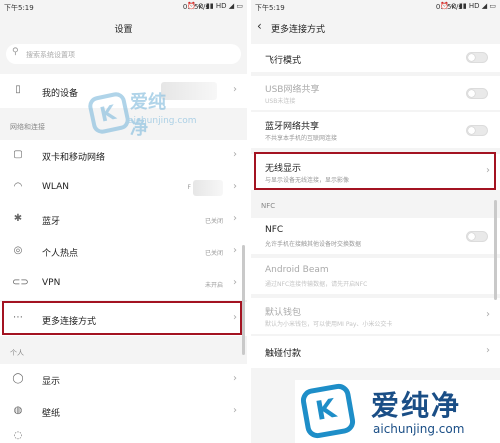  Describe the element at coordinates (477, 57) in the screenshot. I see `airplane-toggle` at that location.